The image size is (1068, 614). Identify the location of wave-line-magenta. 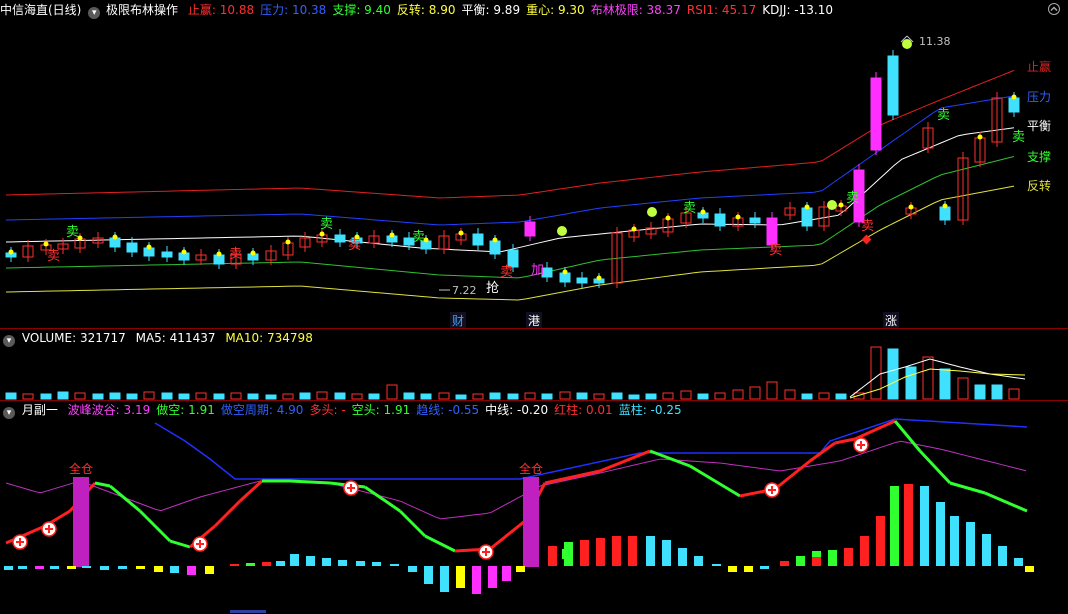
(516, 480).